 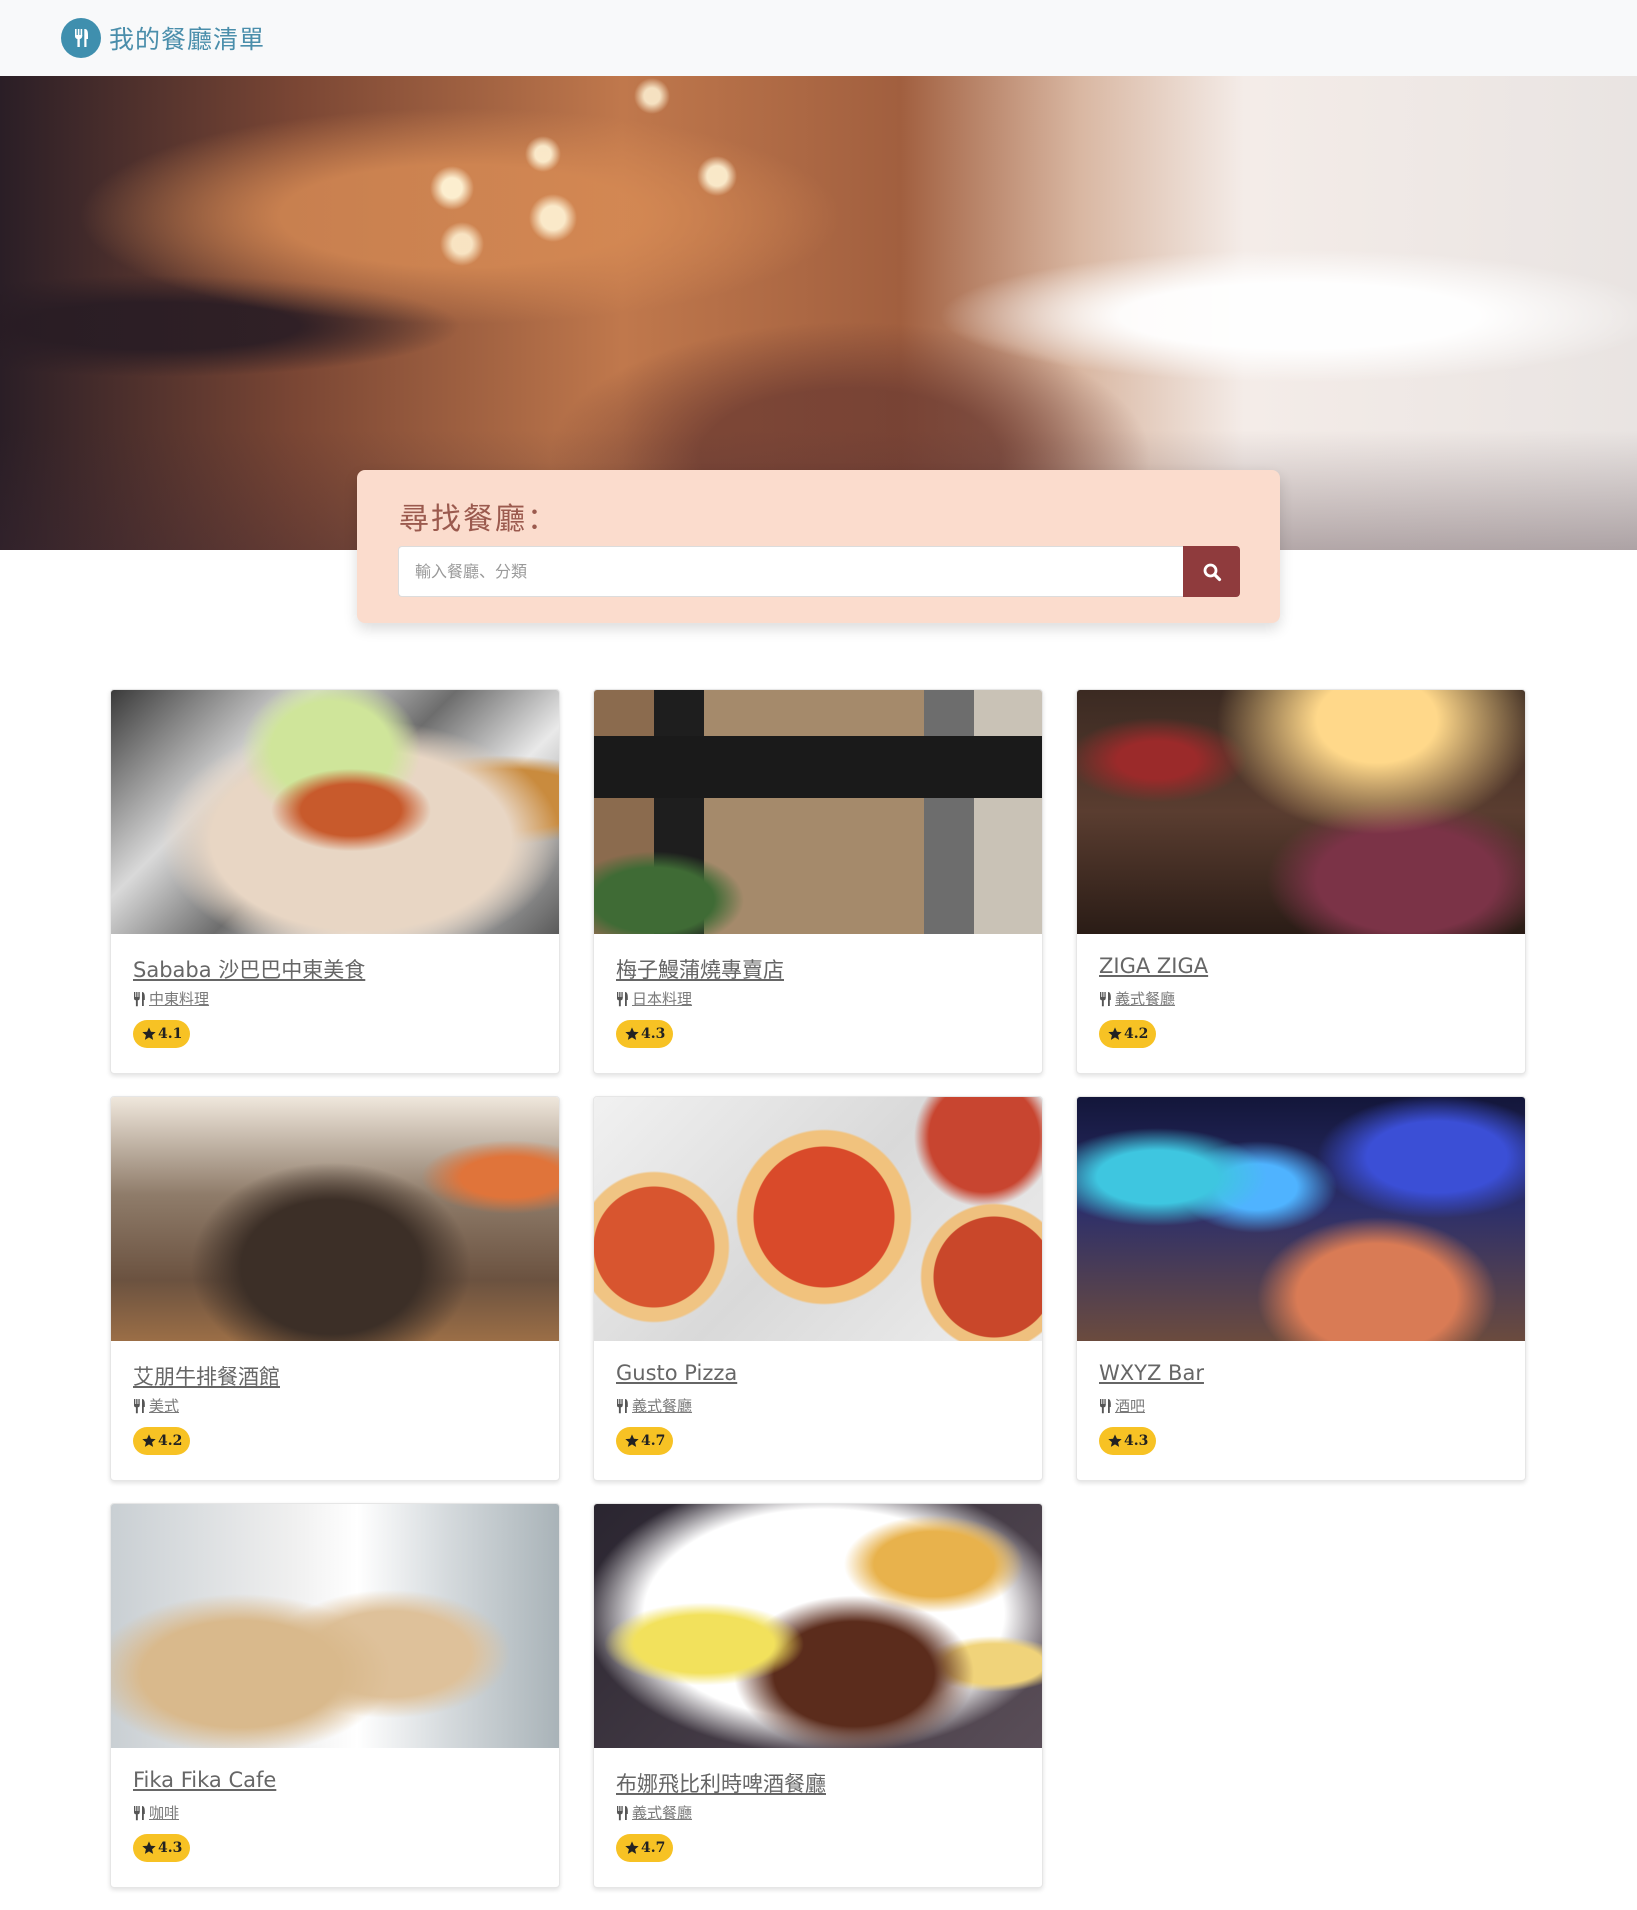 What do you see at coordinates (1153, 966) in the screenshot?
I see `restaurant-name: ZIGA ZIGA` at bounding box center [1153, 966].